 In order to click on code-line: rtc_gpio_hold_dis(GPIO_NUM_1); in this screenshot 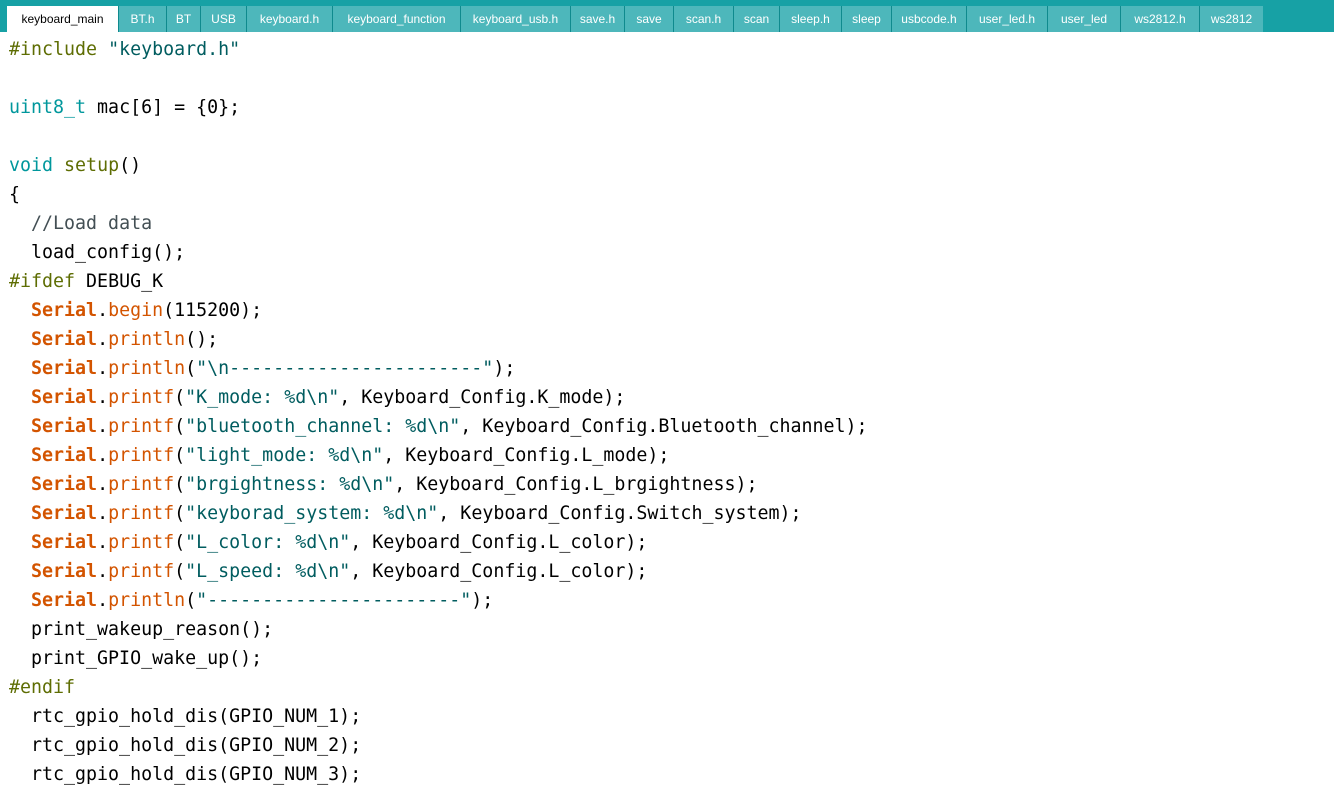, I will do `click(185, 716)`.